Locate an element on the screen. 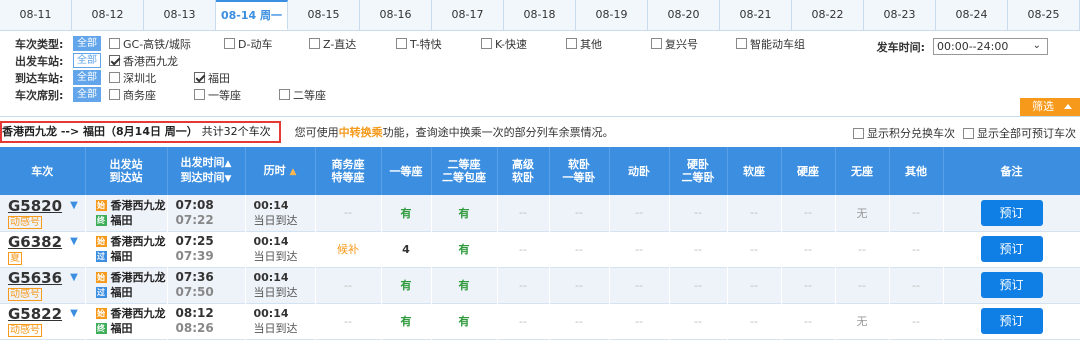  col-duration: 历时 ▲ is located at coordinates (280, 171).